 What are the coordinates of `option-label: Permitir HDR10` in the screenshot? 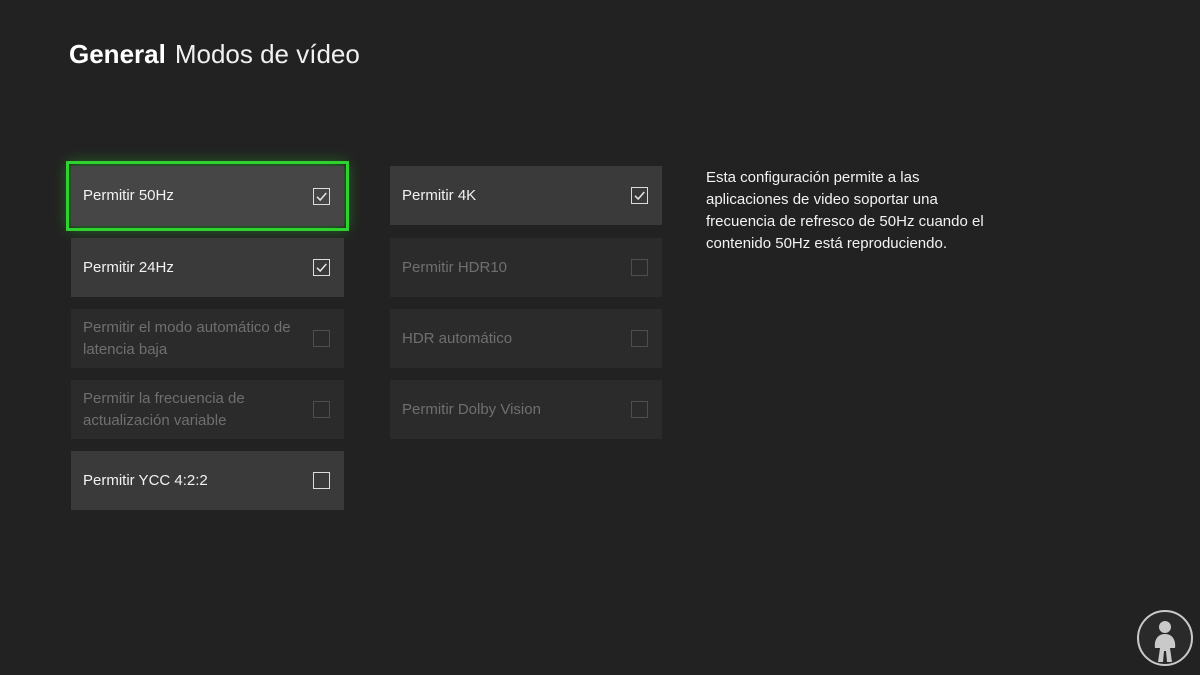 It's located at (455, 267).